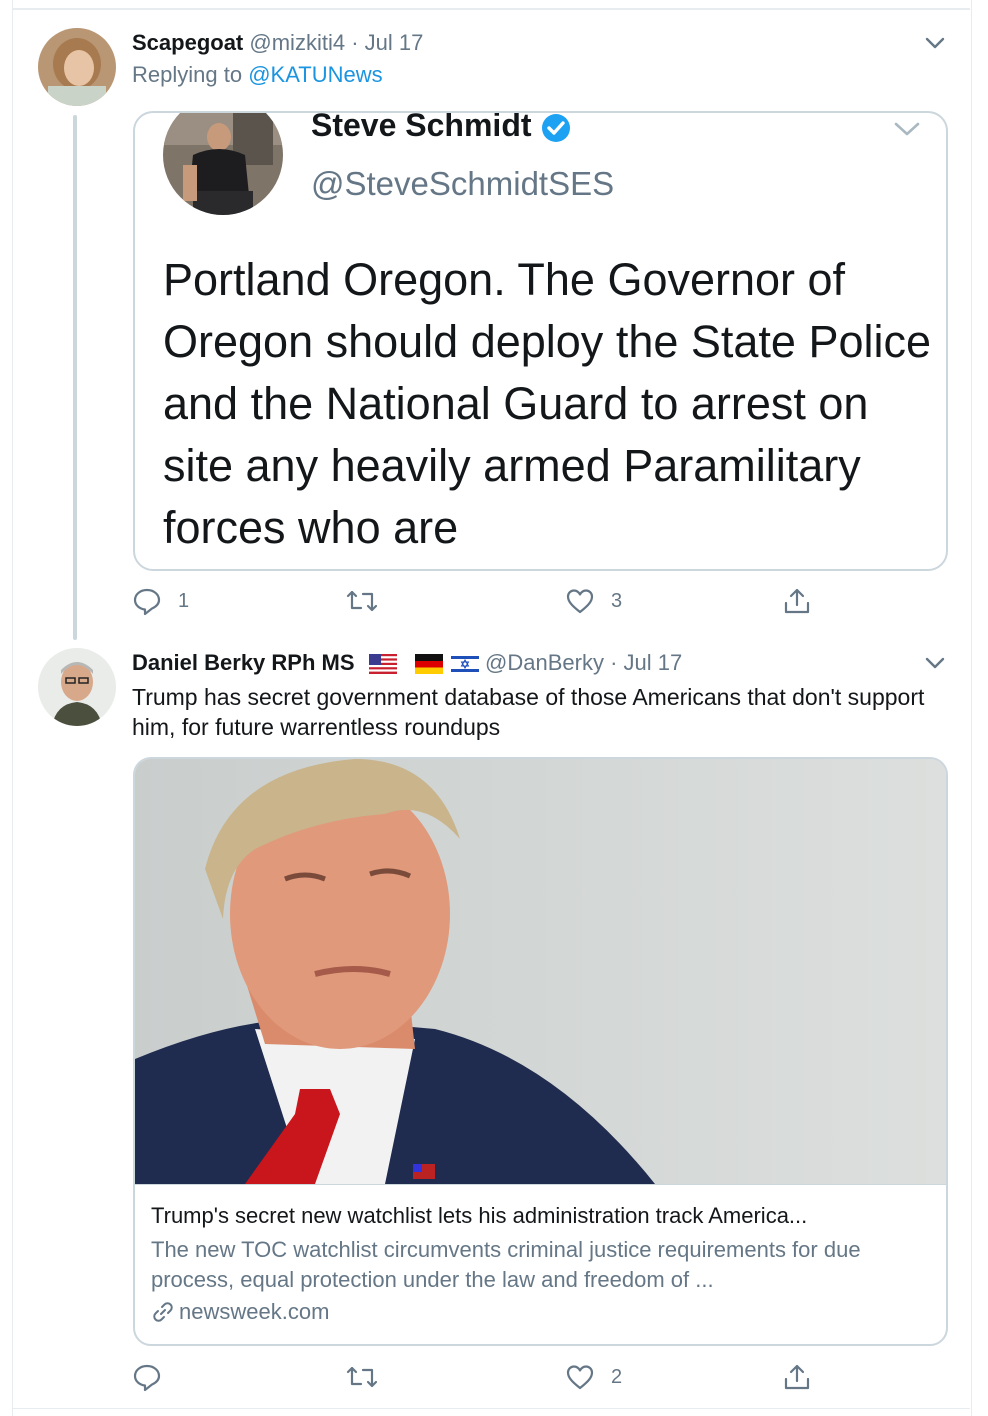 The image size is (988, 1416). What do you see at coordinates (407, 663) in the screenshot?
I see `tweet-header: Daniel Berky RPh MS @DanBerky · Jul 17` at bounding box center [407, 663].